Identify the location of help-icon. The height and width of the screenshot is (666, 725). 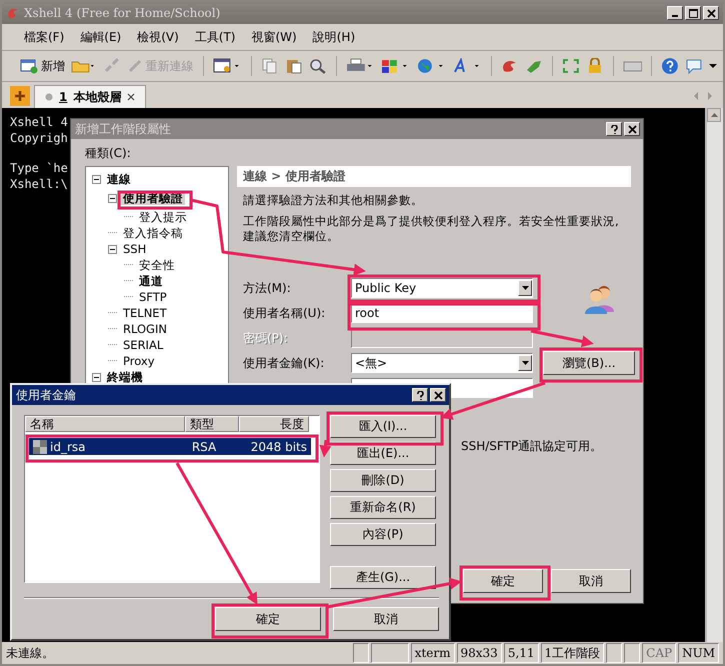
(670, 66).